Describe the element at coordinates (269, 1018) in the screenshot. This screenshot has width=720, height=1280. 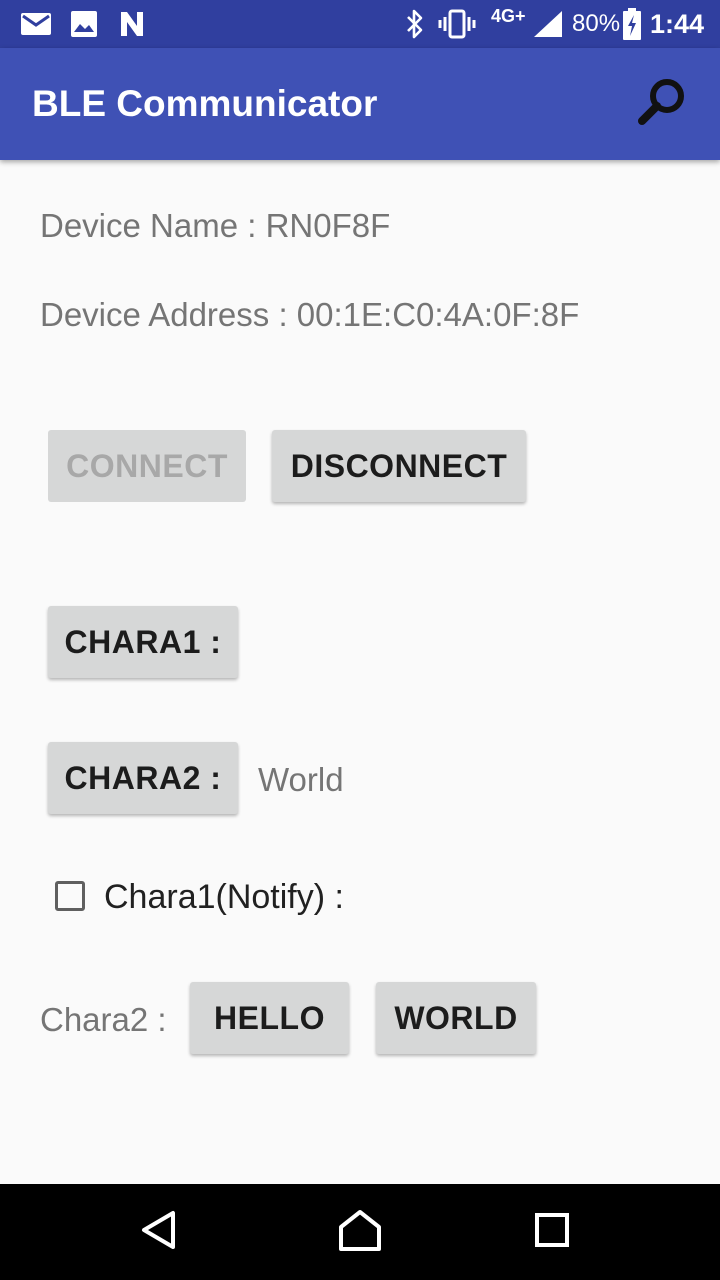
I see `hello-button: HELLO` at that location.